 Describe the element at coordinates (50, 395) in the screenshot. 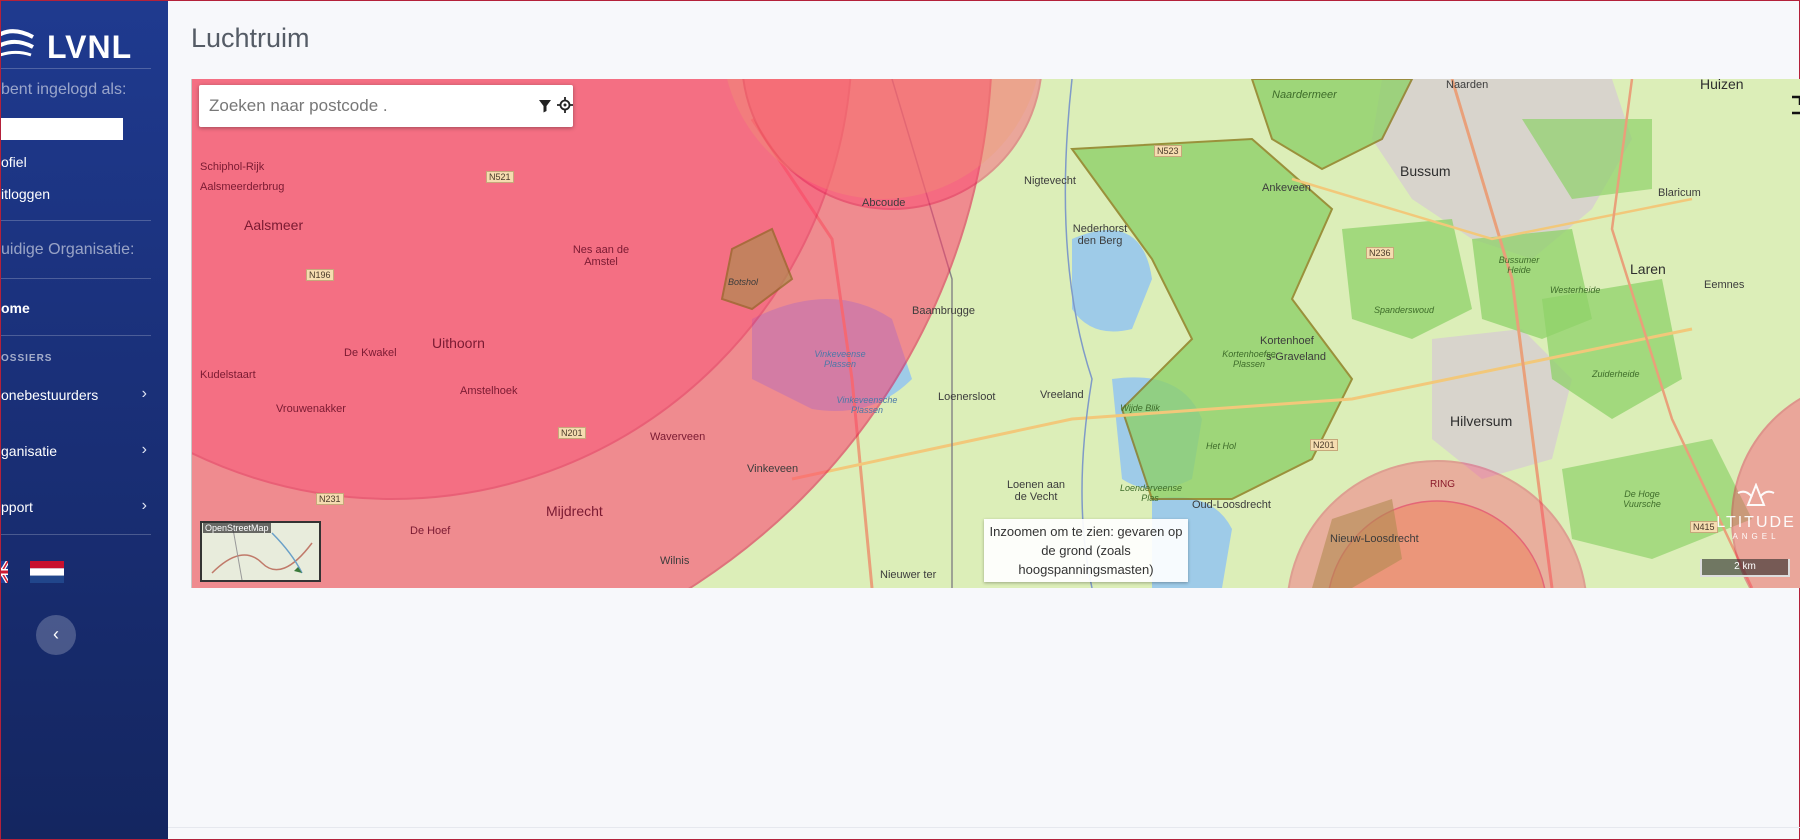

I see `sidebar-item-label: onebestuurders` at that location.